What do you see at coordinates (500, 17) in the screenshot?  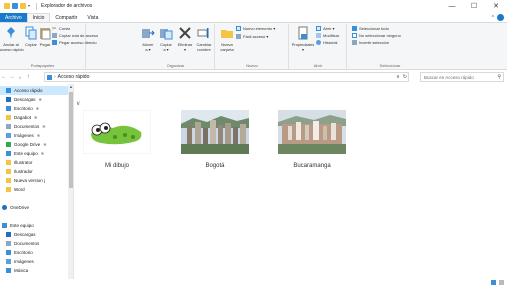 I see `help-icon` at bounding box center [500, 17].